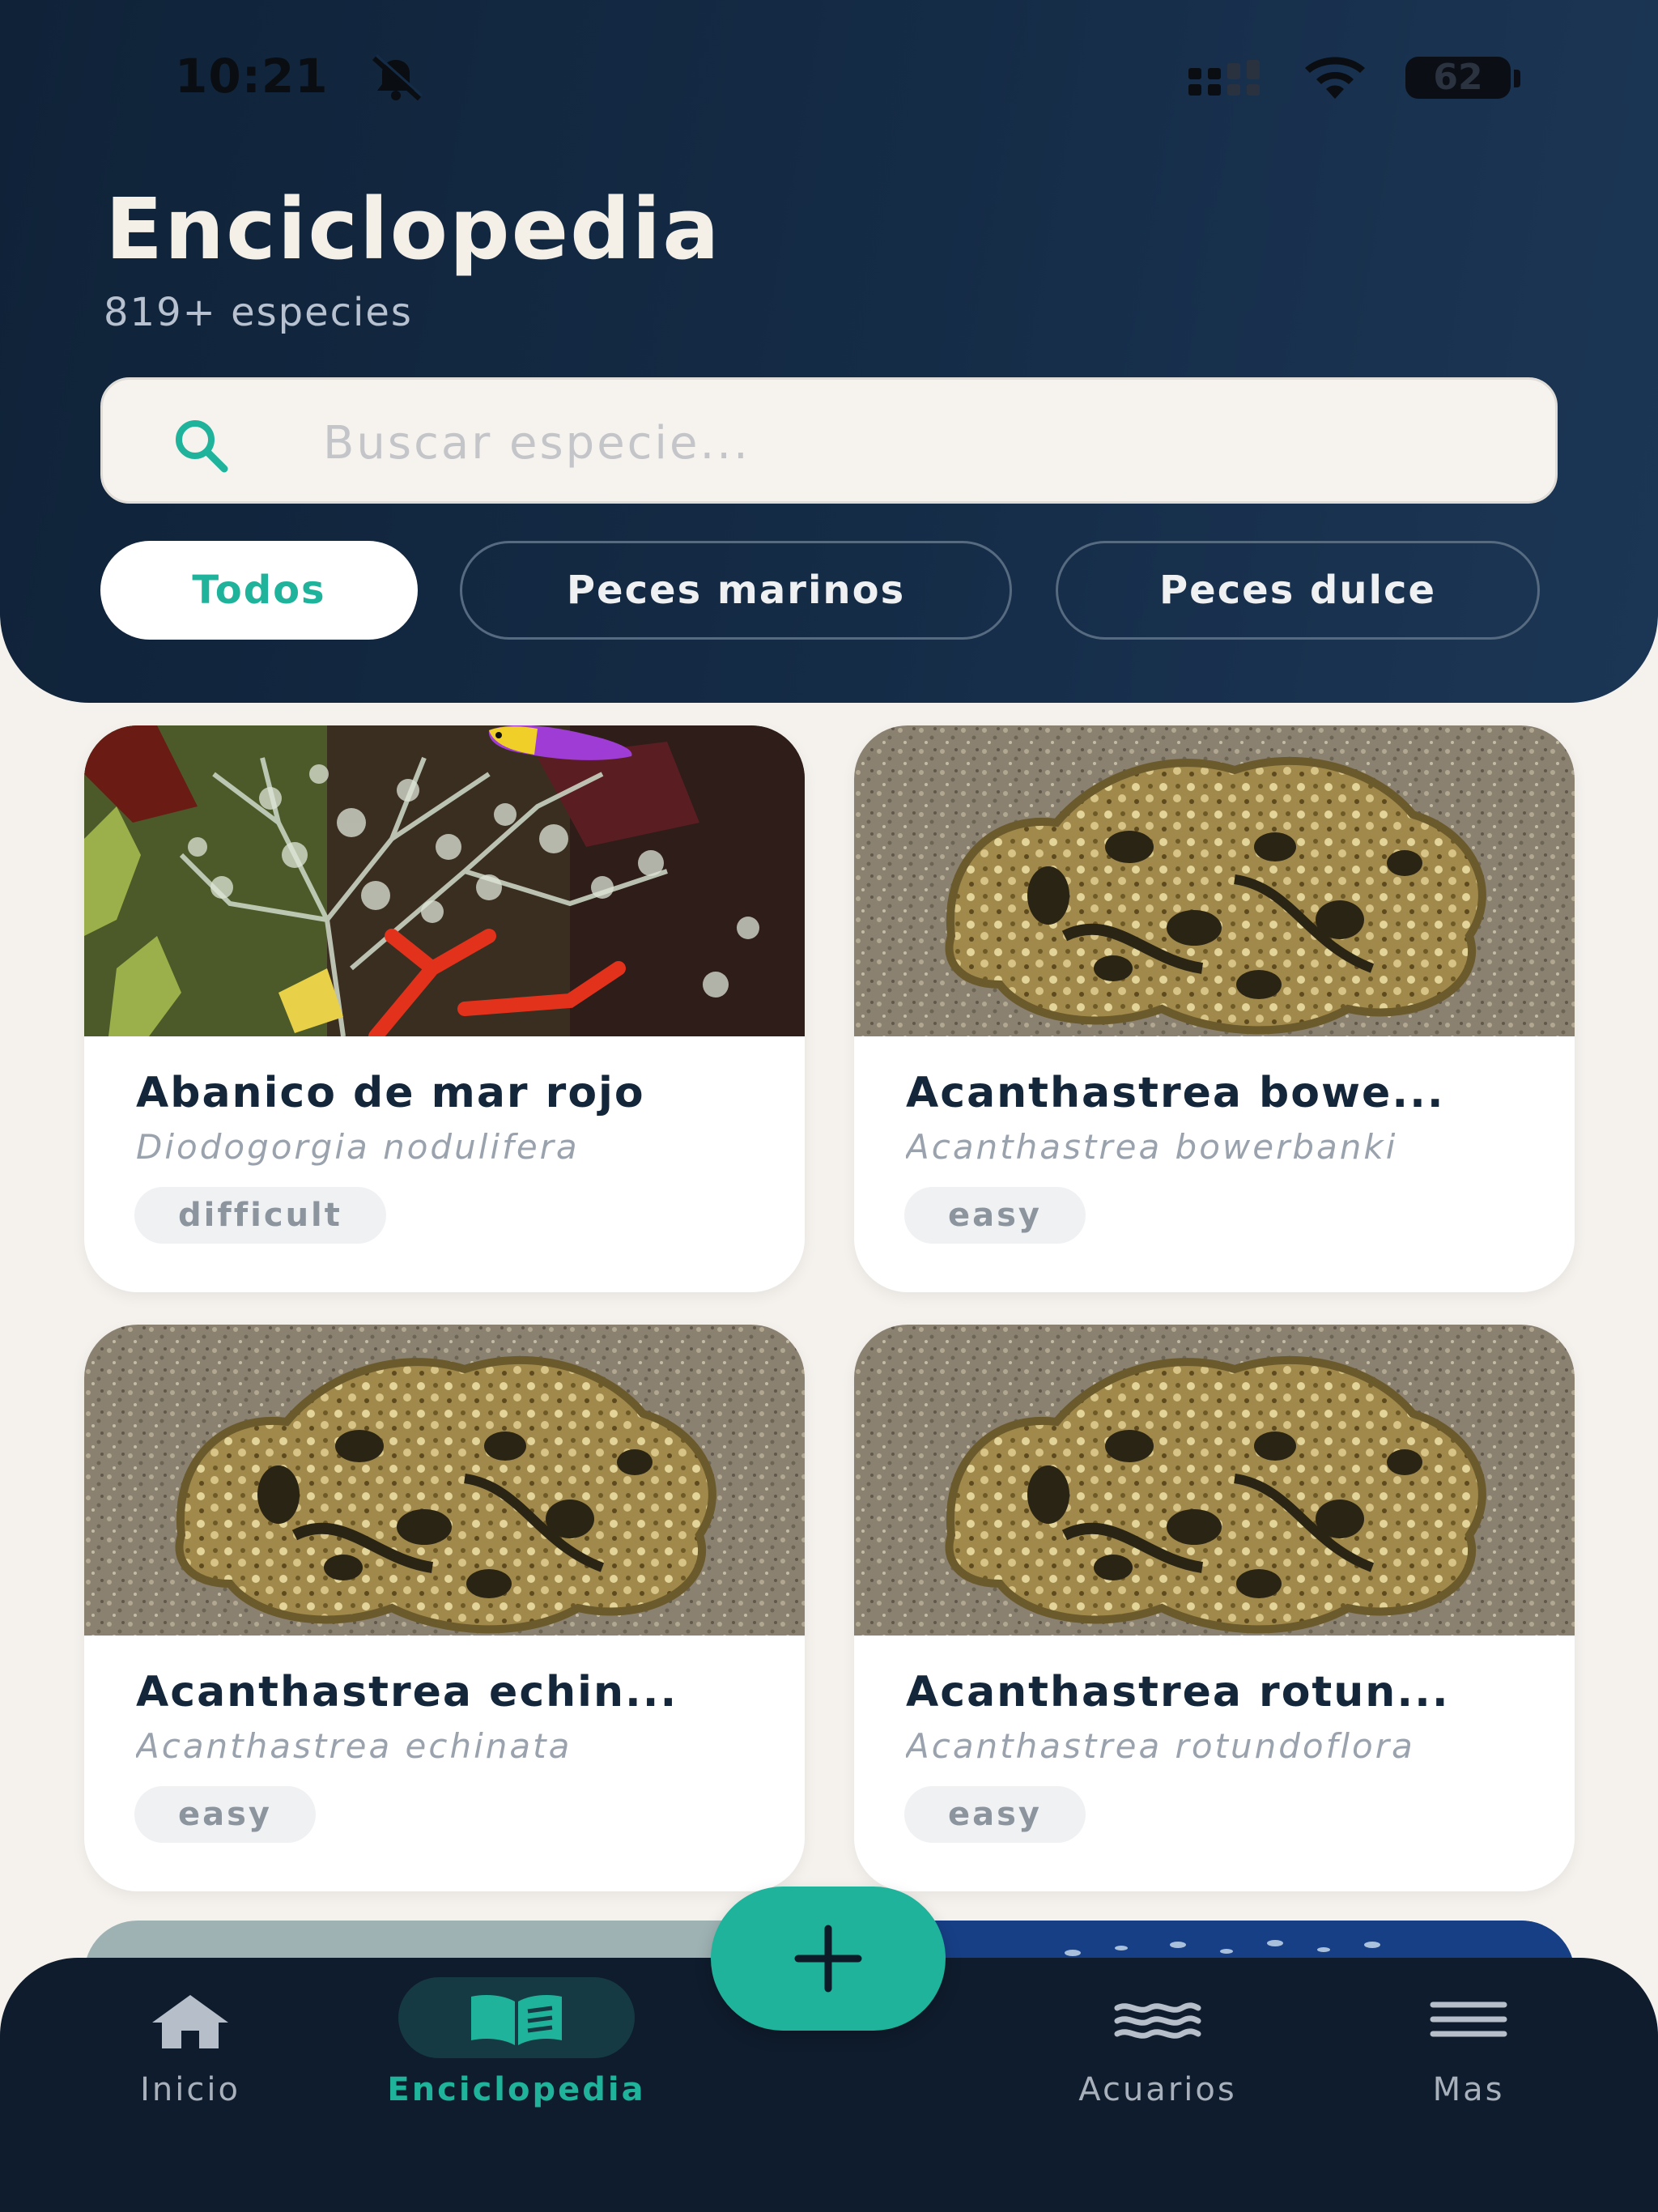 The width and height of the screenshot is (1658, 2212). I want to click on nav-label: Mas, so click(1468, 2089).